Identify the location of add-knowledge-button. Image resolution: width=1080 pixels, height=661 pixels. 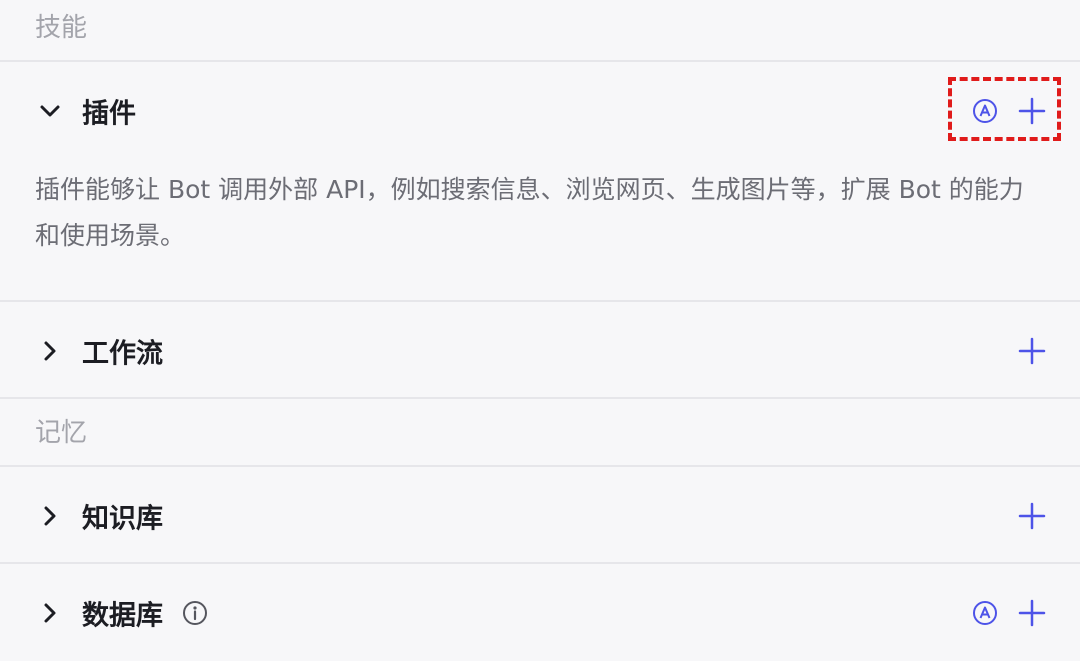
(1032, 516).